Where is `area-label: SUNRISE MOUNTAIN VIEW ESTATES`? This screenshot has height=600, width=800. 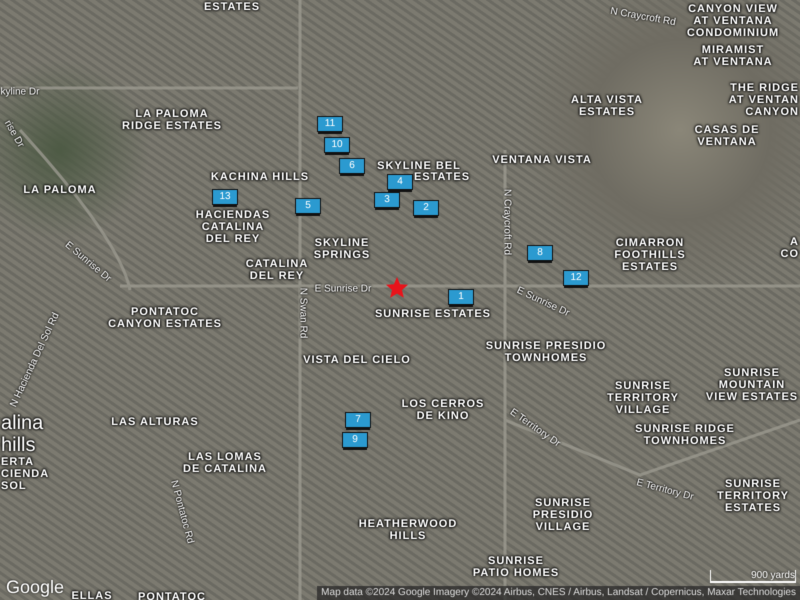 area-label: SUNRISE MOUNTAIN VIEW ESTATES is located at coordinates (752, 385).